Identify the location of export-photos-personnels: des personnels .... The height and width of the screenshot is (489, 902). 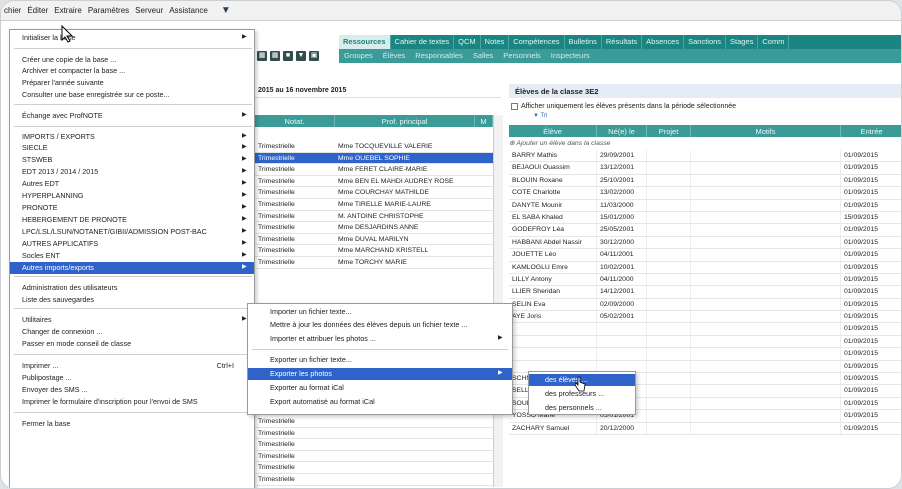
(582, 408).